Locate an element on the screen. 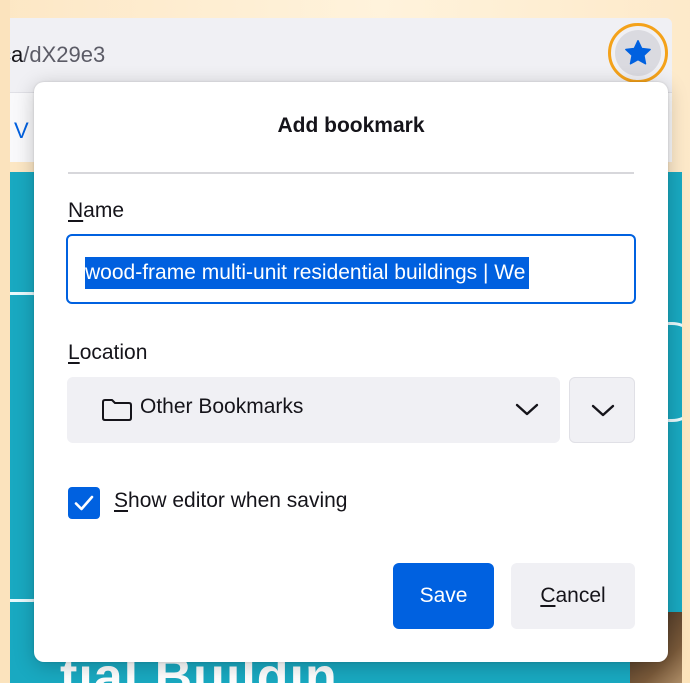 The width and height of the screenshot is (690, 683). panel-title: Add bookmark is located at coordinates (351, 125).